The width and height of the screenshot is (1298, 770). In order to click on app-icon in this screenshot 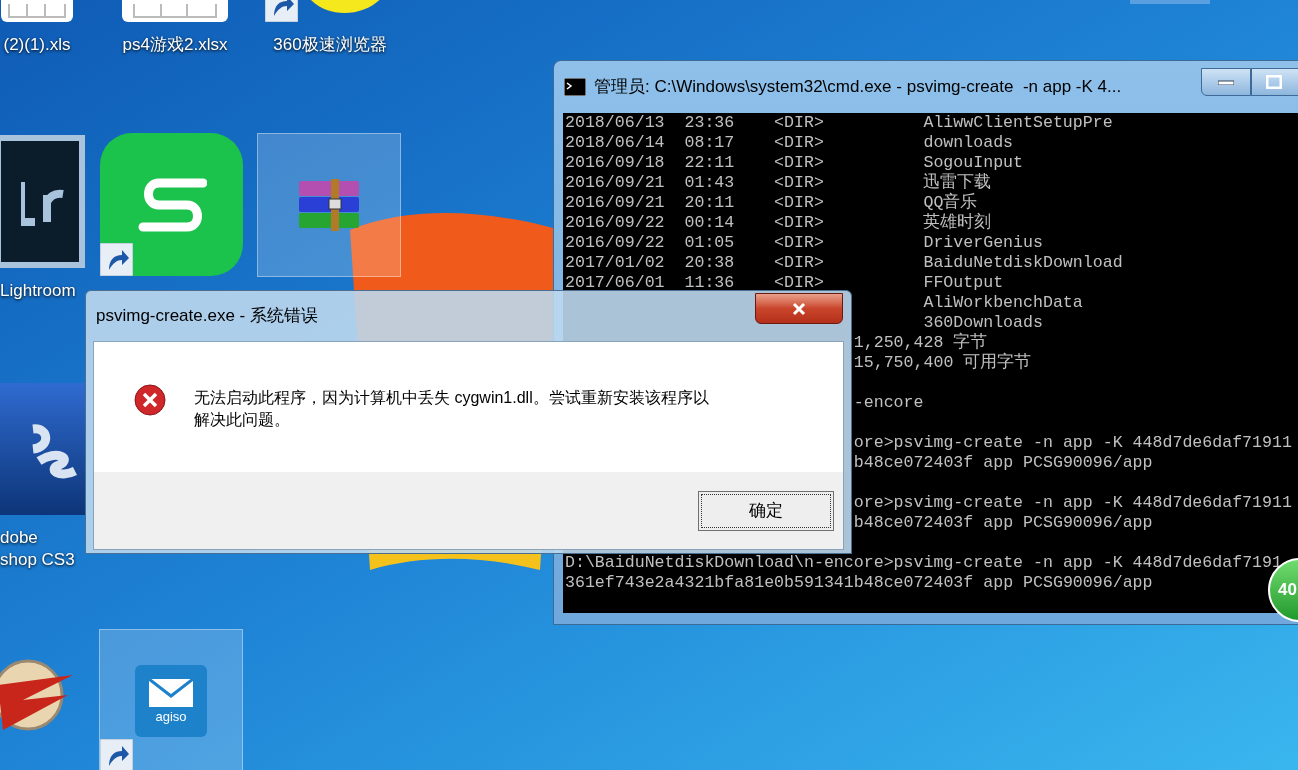, I will do `click(171, 204)`.